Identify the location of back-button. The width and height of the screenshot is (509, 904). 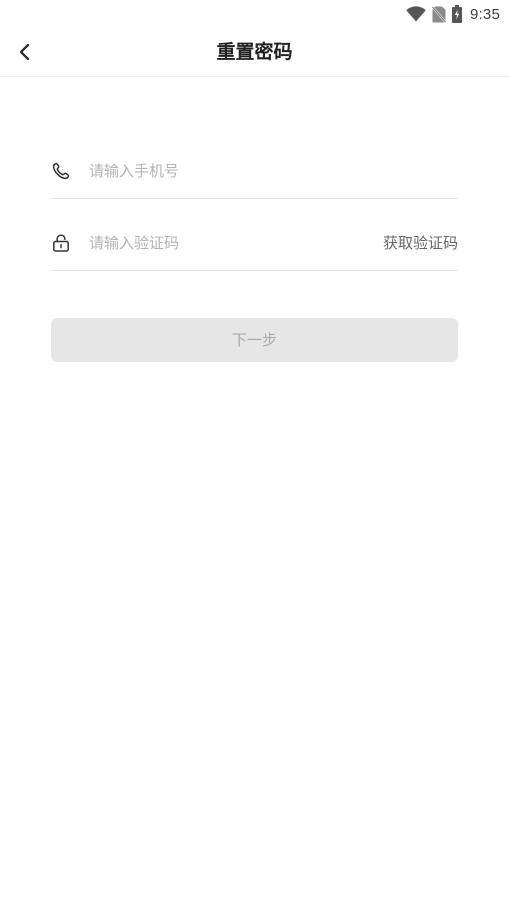
(25, 52).